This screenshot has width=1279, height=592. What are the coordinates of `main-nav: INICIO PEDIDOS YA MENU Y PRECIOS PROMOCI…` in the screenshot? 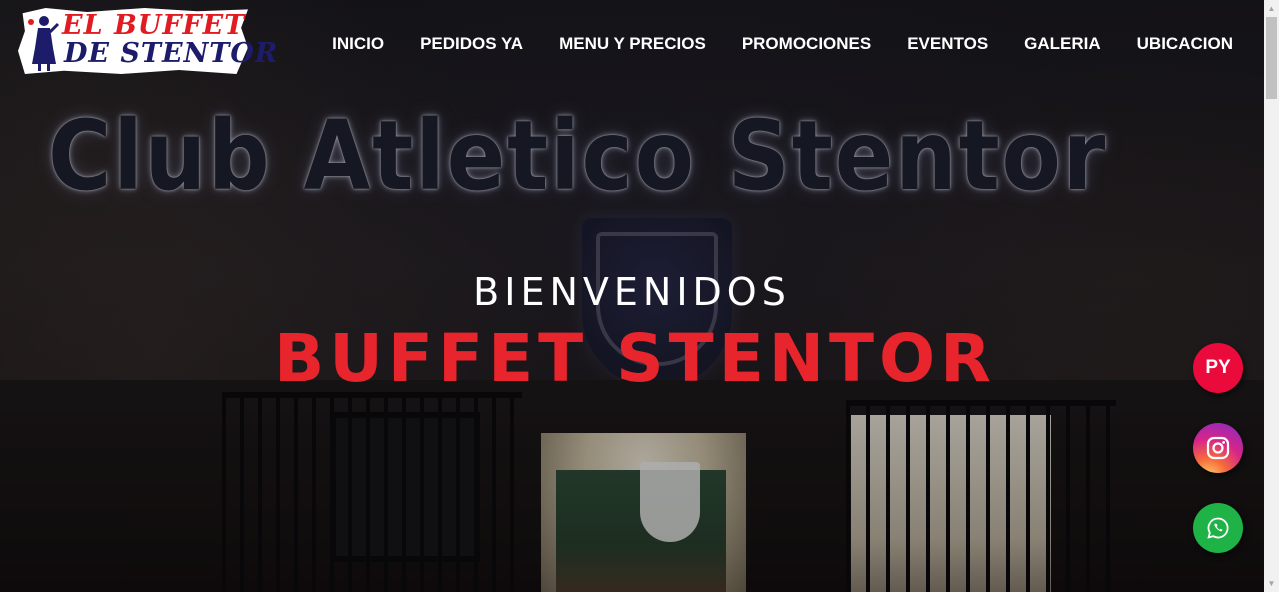 It's located at (782, 44).